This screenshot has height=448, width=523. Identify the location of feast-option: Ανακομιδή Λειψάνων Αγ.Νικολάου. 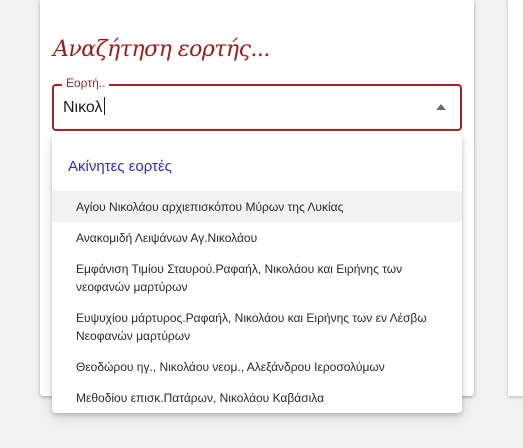
(257, 237).